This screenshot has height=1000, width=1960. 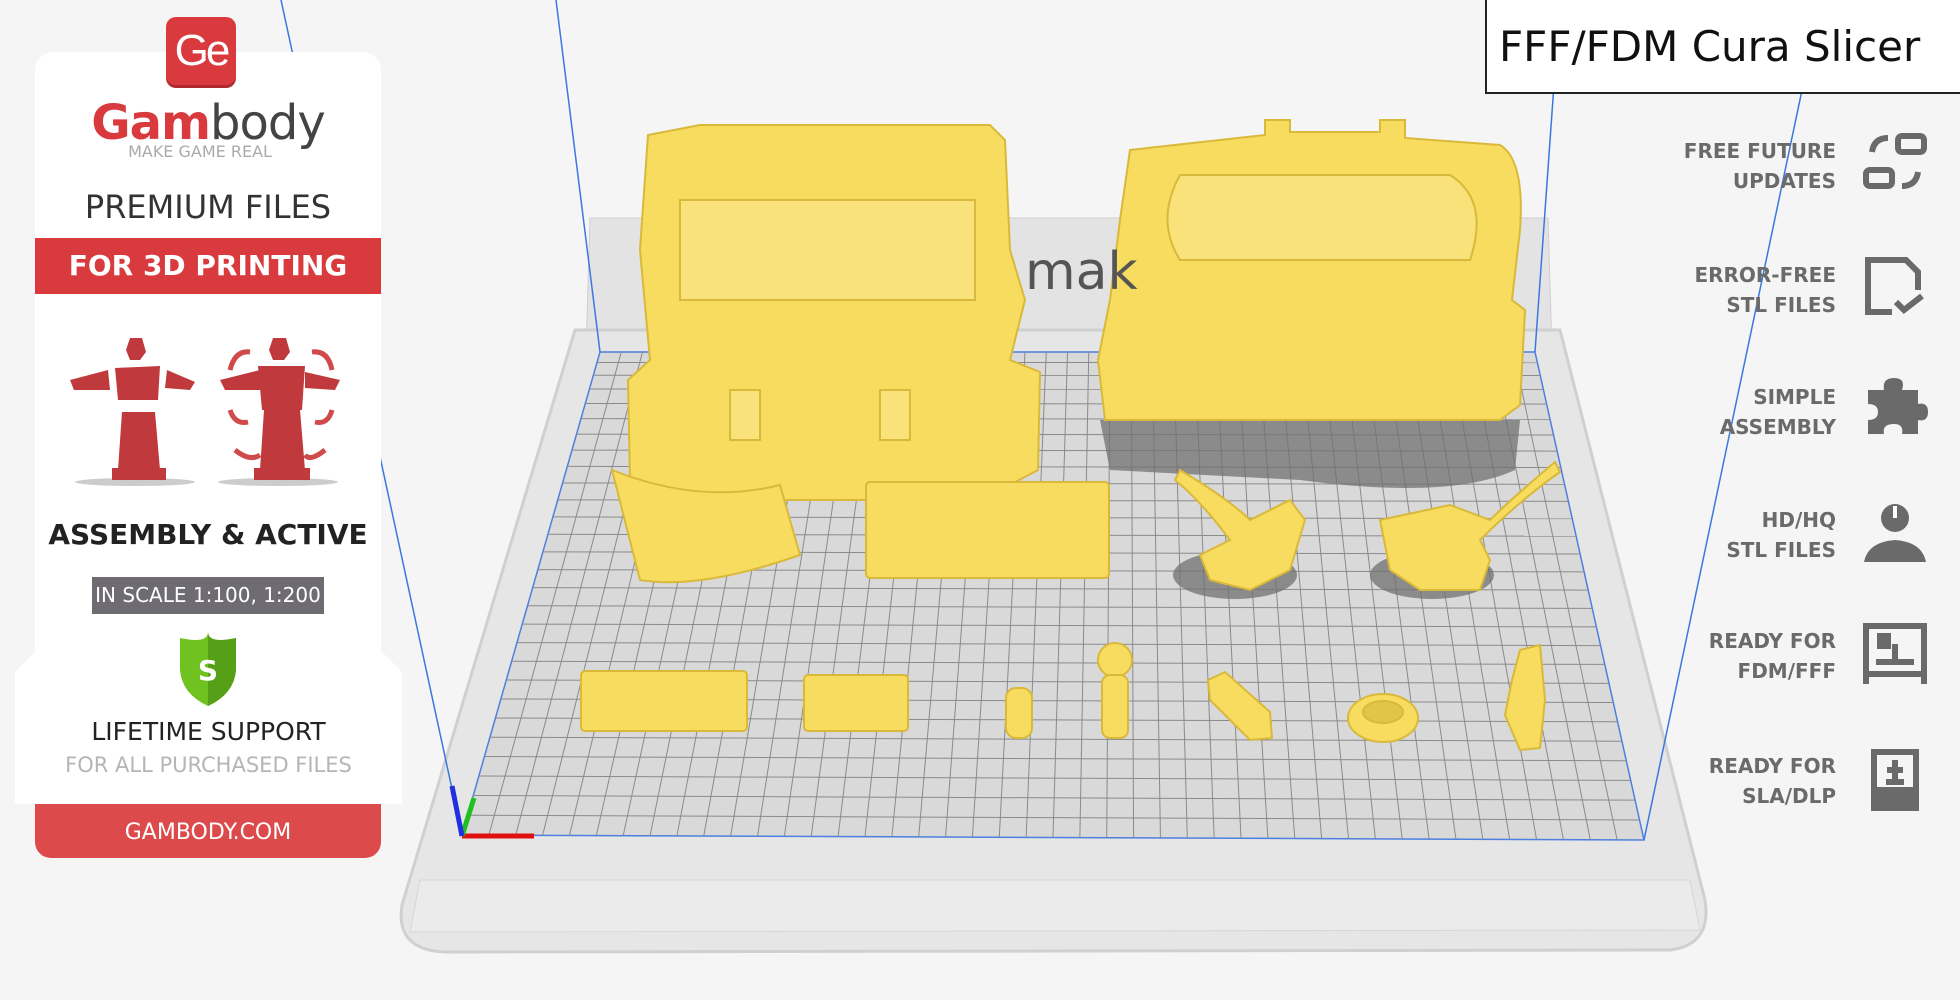 I want to click on model-part-cylinder, so click(x=1019, y=713).